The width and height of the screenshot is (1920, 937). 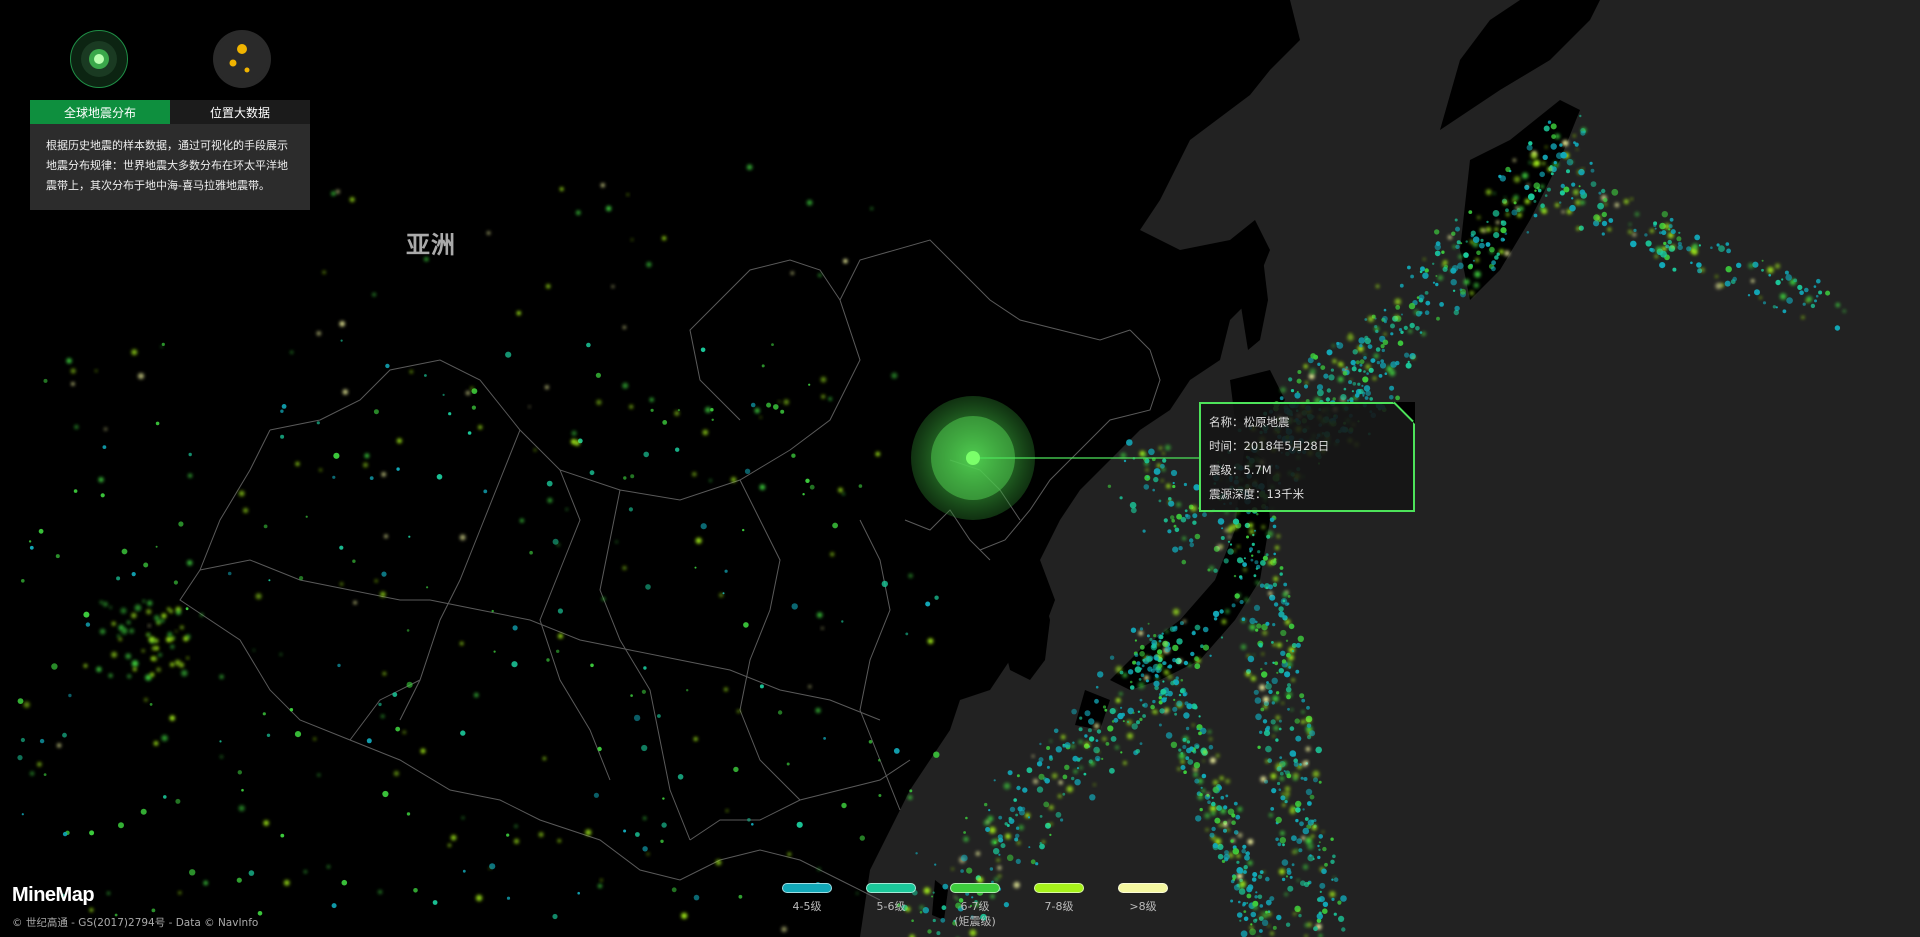 I want to click on tooltip-time-label: 时间：, so click(x=1226, y=446).